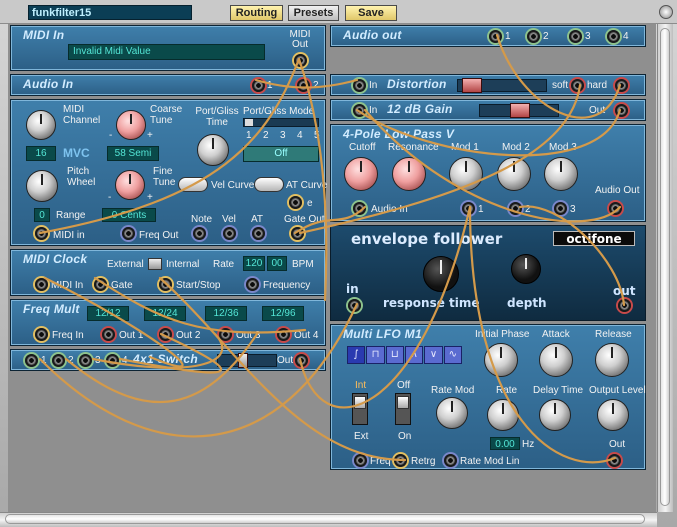  I want to click on switch-in-2-jack, so click(58, 360).